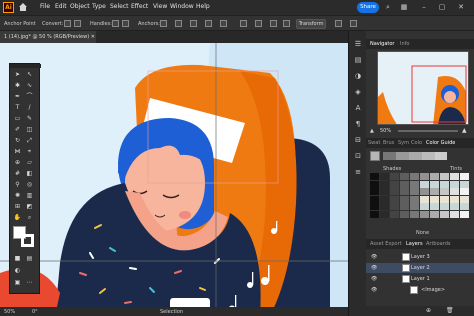 Image resolution: width=474 pixels, height=316 pixels. What do you see at coordinates (93, 37) in the screenshot?
I see `close-tab-icon: ✕` at bounding box center [93, 37].